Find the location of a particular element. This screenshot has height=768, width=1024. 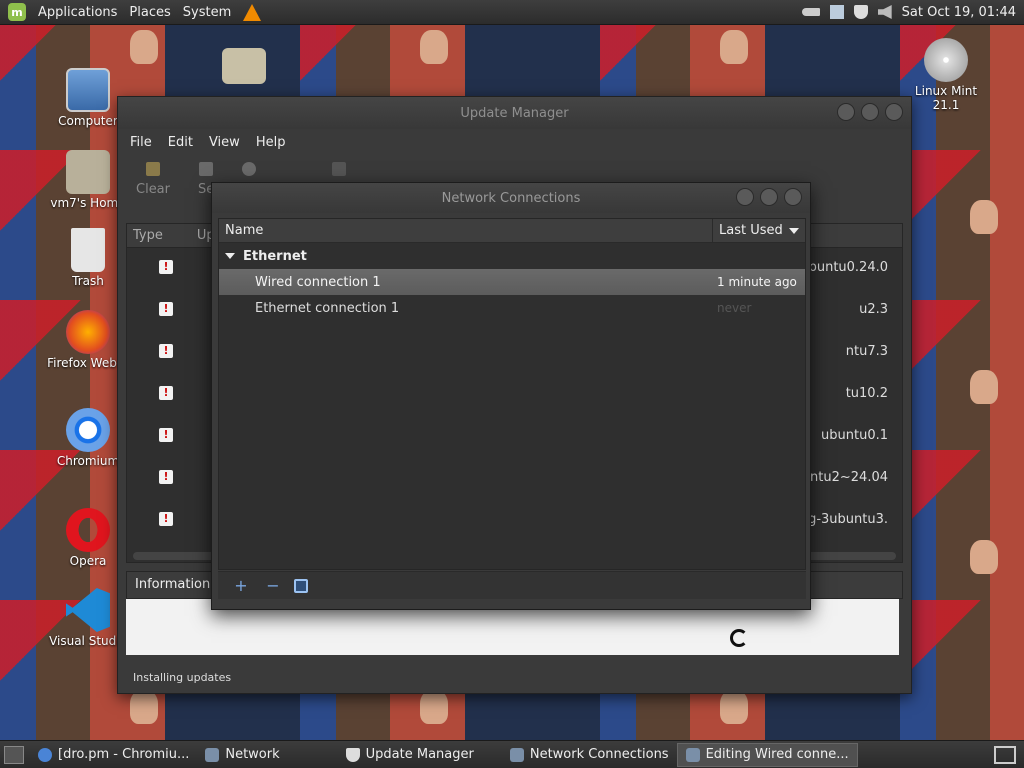

vscode-icon is located at coordinates (88, 610).